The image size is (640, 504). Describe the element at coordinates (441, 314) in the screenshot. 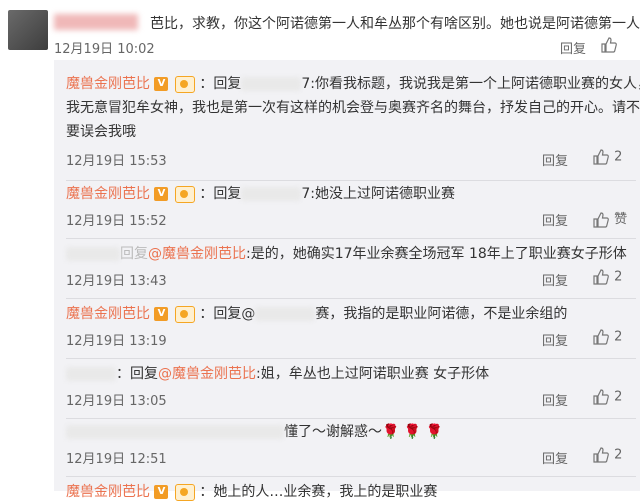

I see `reply-text: 赛，我指的是职业阿诺德，不是业余组的` at that location.